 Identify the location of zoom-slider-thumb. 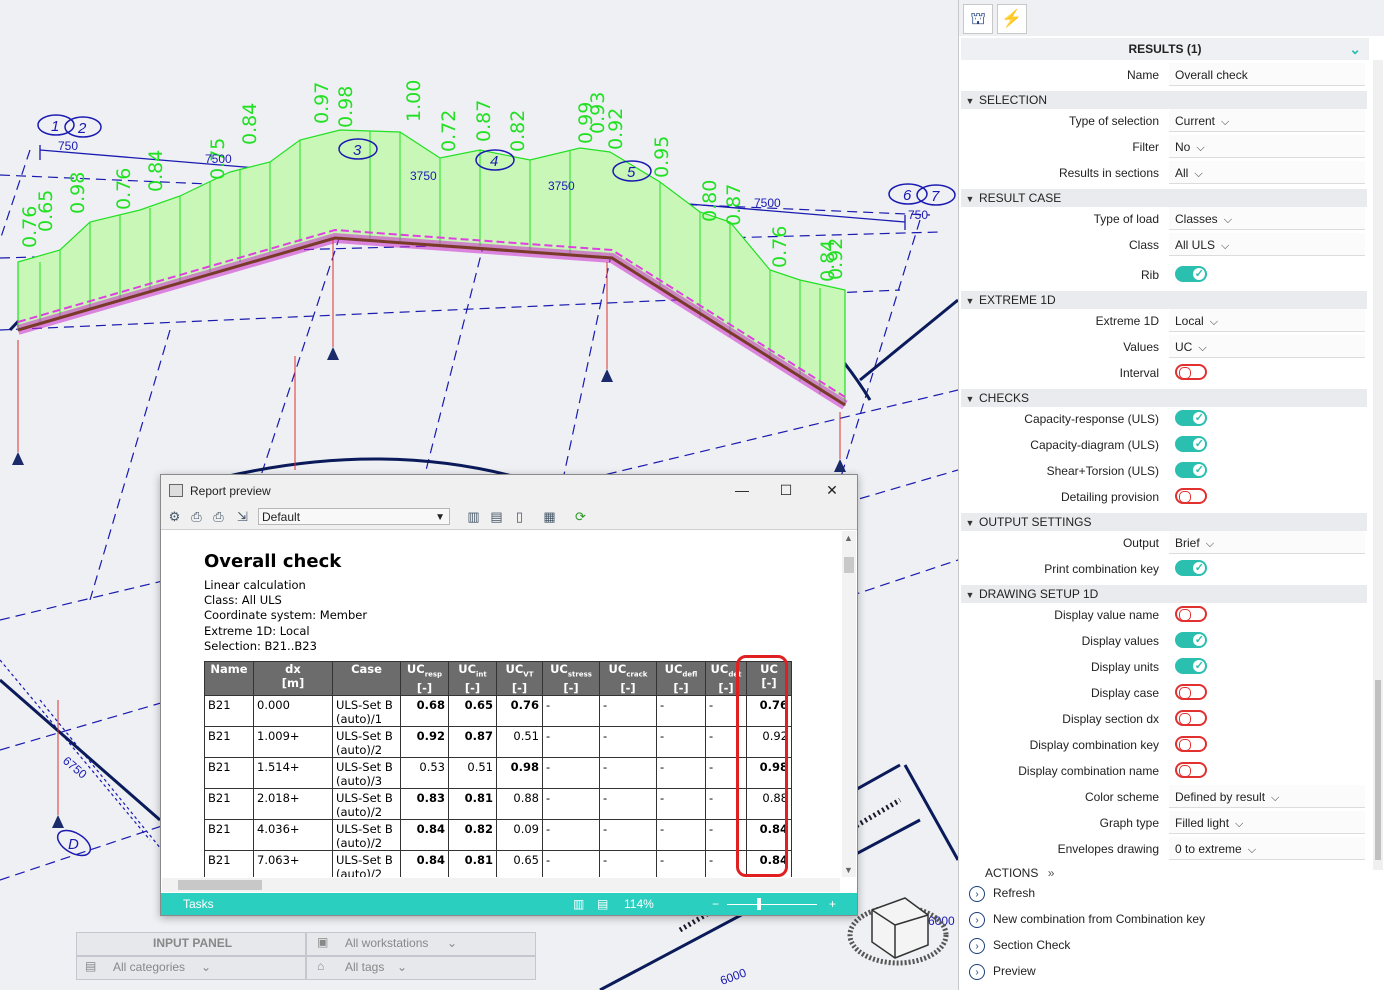
(759, 904).